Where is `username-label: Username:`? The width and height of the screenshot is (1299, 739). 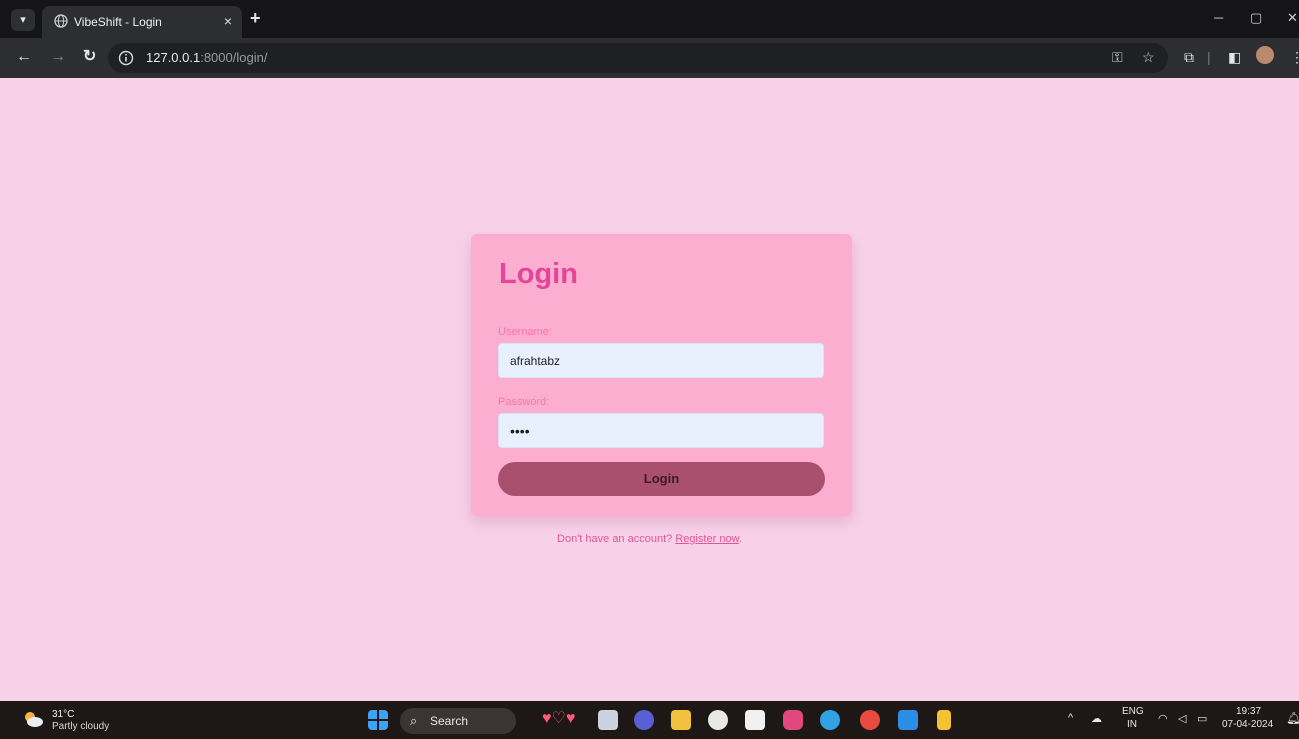 username-label: Username: is located at coordinates (525, 332).